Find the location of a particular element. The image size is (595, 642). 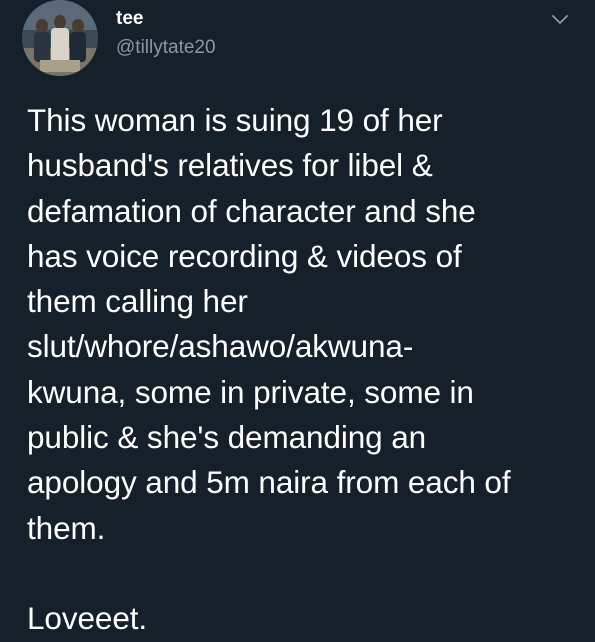

avatar is located at coordinates (60, 38).